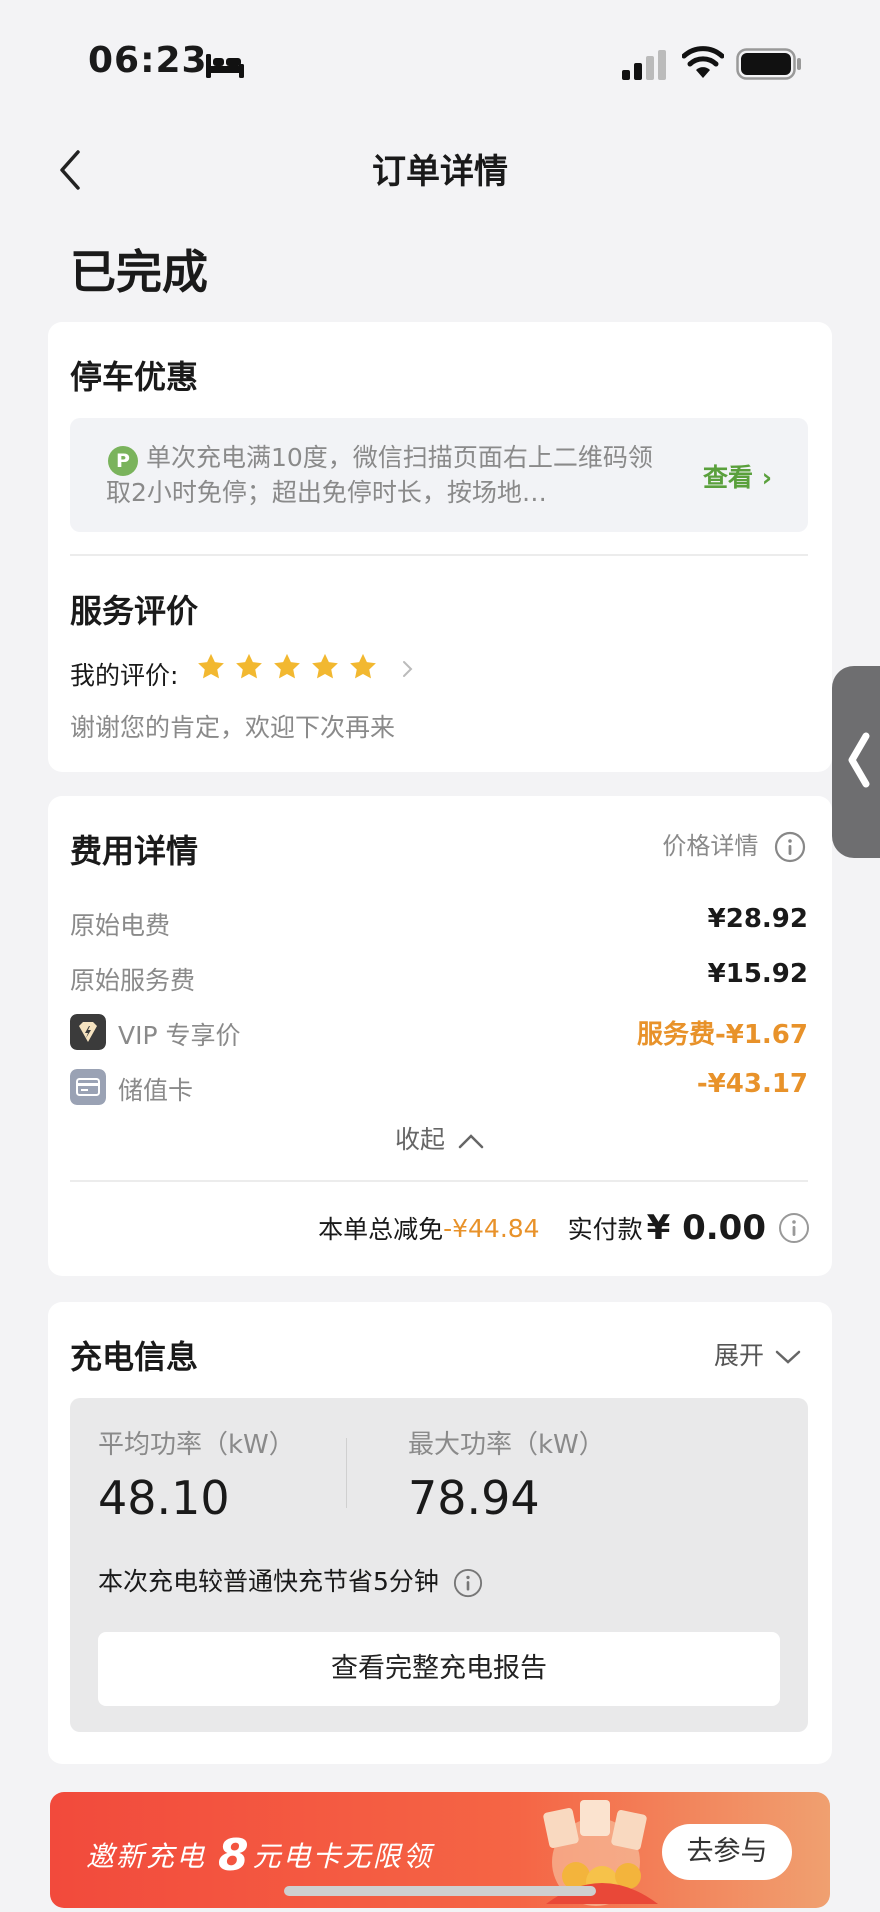  Describe the element at coordinates (439, 977) in the screenshot. I see `fee-row: 原始服务费 ¥15.92` at that location.